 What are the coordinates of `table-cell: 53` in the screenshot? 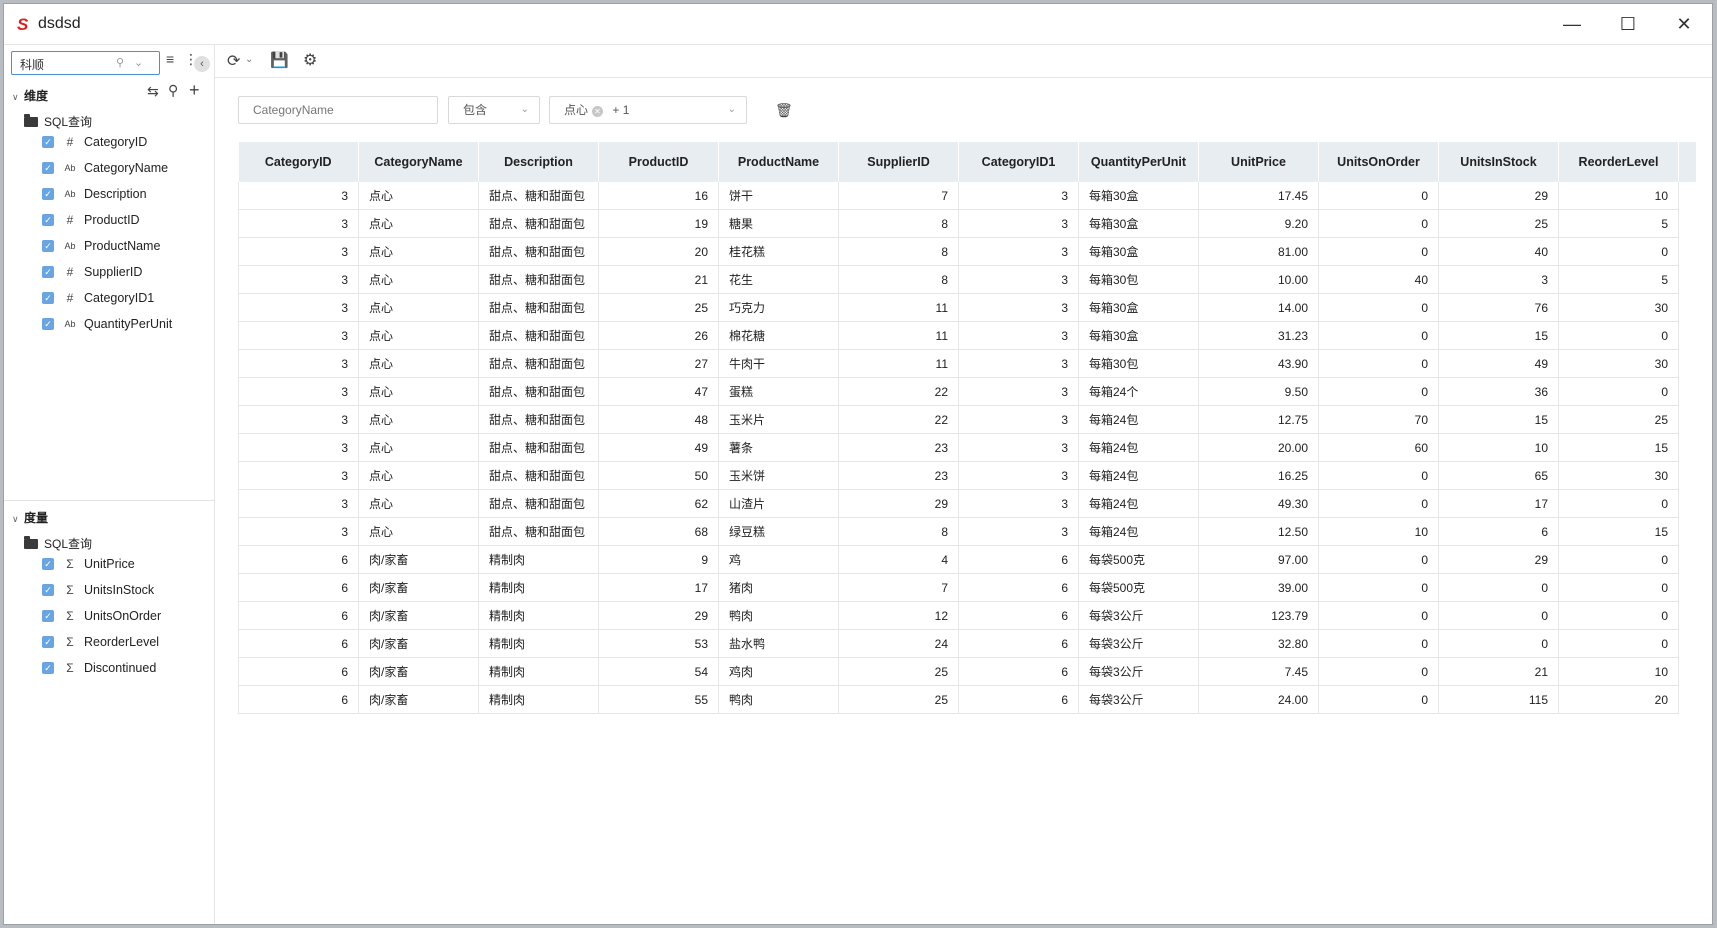 It's located at (658, 643).